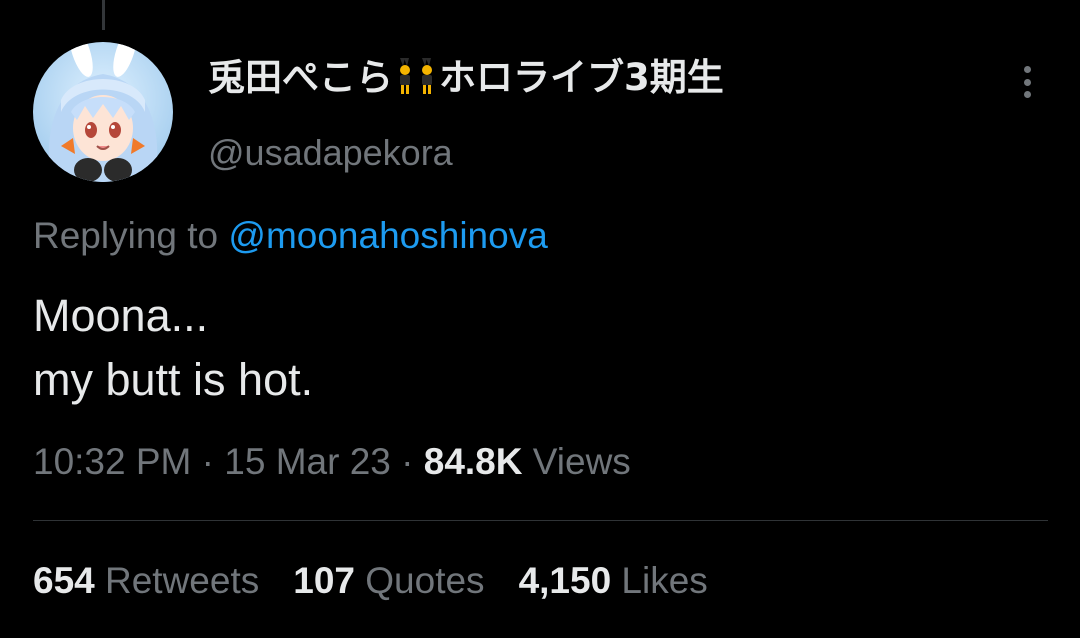 The height and width of the screenshot is (638, 1080). Describe the element at coordinates (64, 580) in the screenshot. I see `retweets-count: 654` at that location.